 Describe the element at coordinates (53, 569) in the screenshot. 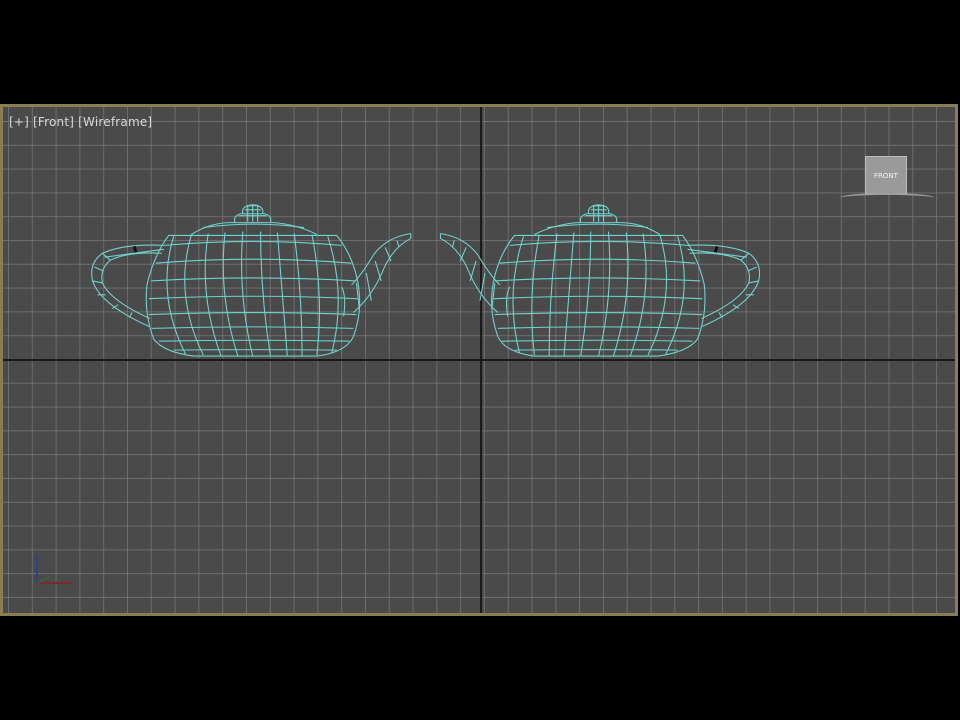

I see `axis-tripod-icon` at that location.